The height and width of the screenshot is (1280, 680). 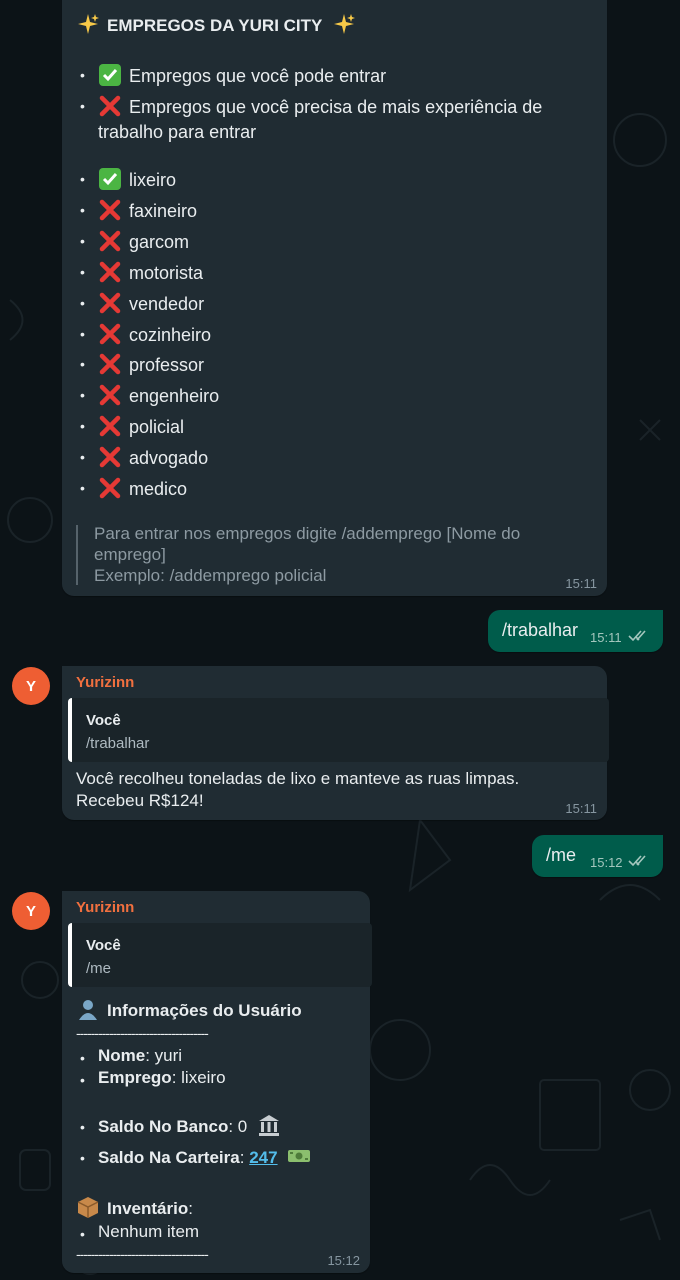 I want to click on quoted-reply: Você /me, so click(x=220, y=955).